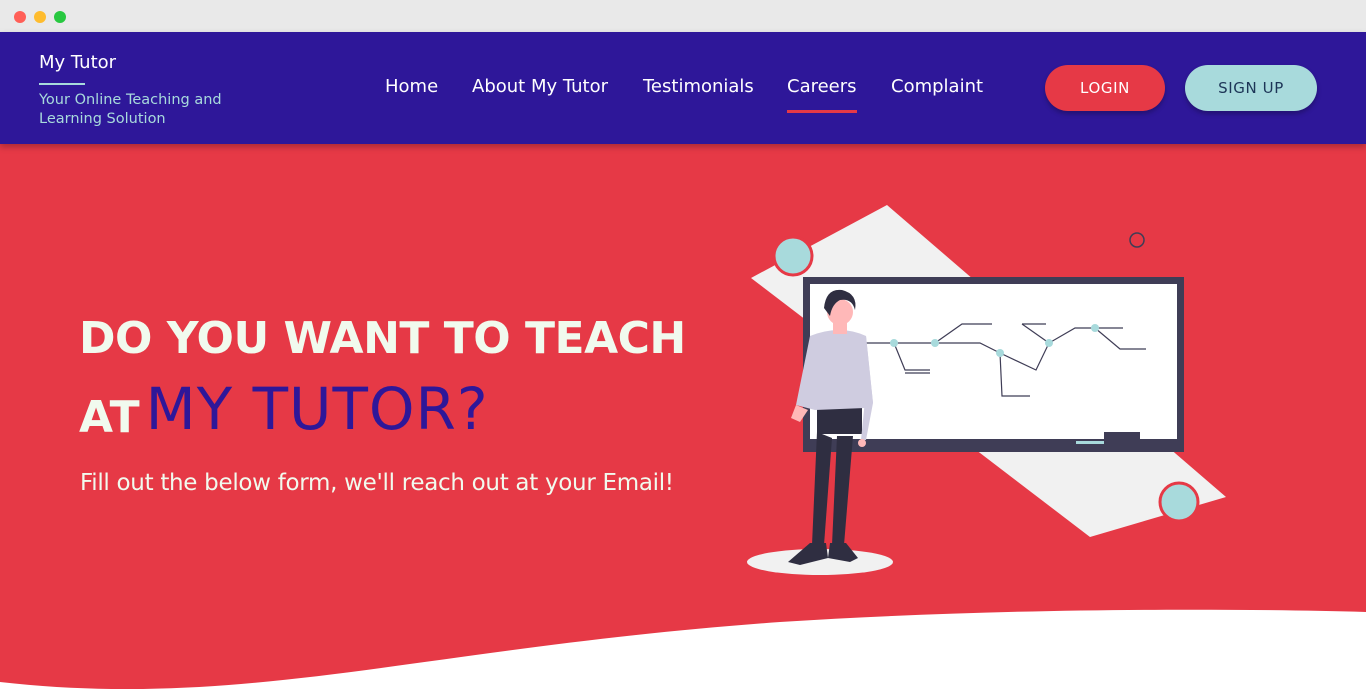 The height and width of the screenshot is (689, 1366). Describe the element at coordinates (60, 17) in the screenshot. I see `maximize-window-dot` at that location.